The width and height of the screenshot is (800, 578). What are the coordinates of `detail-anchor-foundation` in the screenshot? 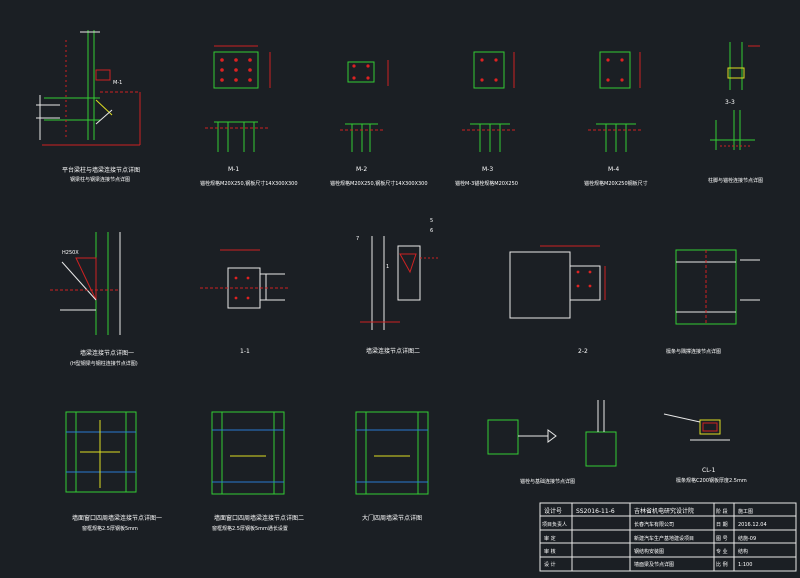 It's located at (552, 433).